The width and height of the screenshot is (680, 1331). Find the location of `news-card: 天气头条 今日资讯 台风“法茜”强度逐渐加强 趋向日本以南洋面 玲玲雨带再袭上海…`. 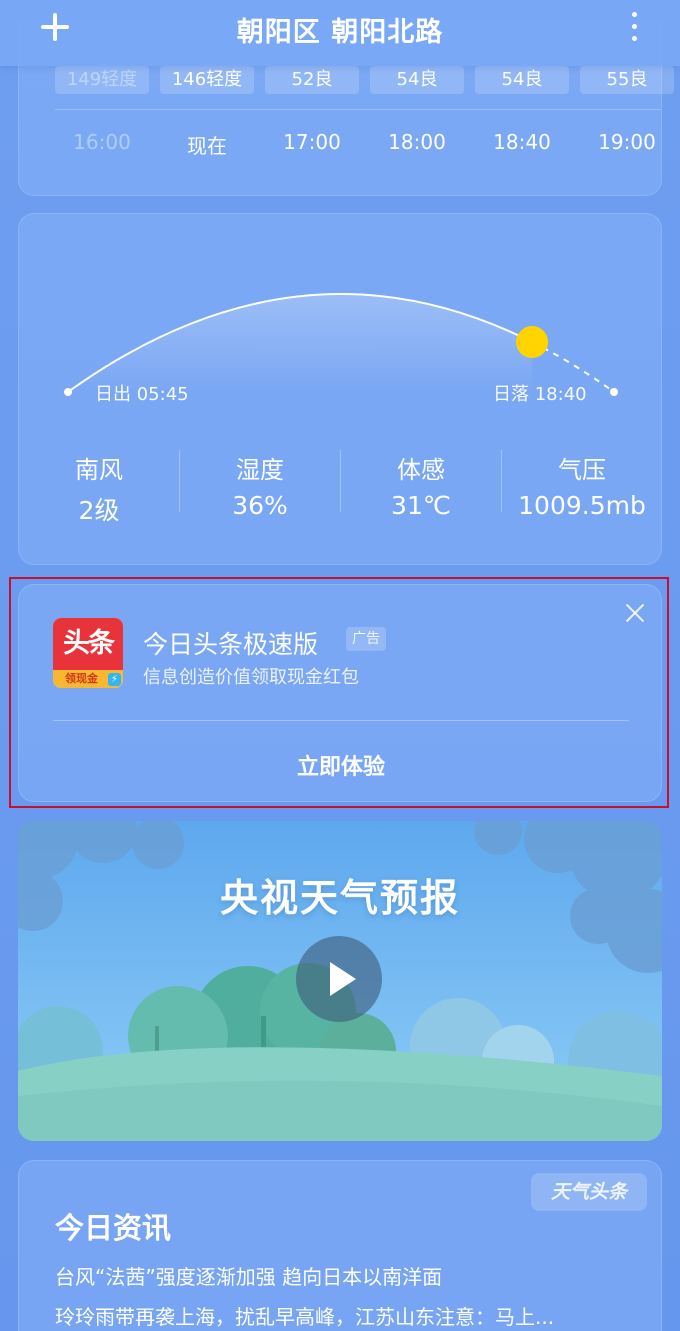

news-card: 天气头条 今日资讯 台风“法茜”强度逐渐加强 趋向日本以南洋面 玲玲雨带再袭上海… is located at coordinates (340, 1245).